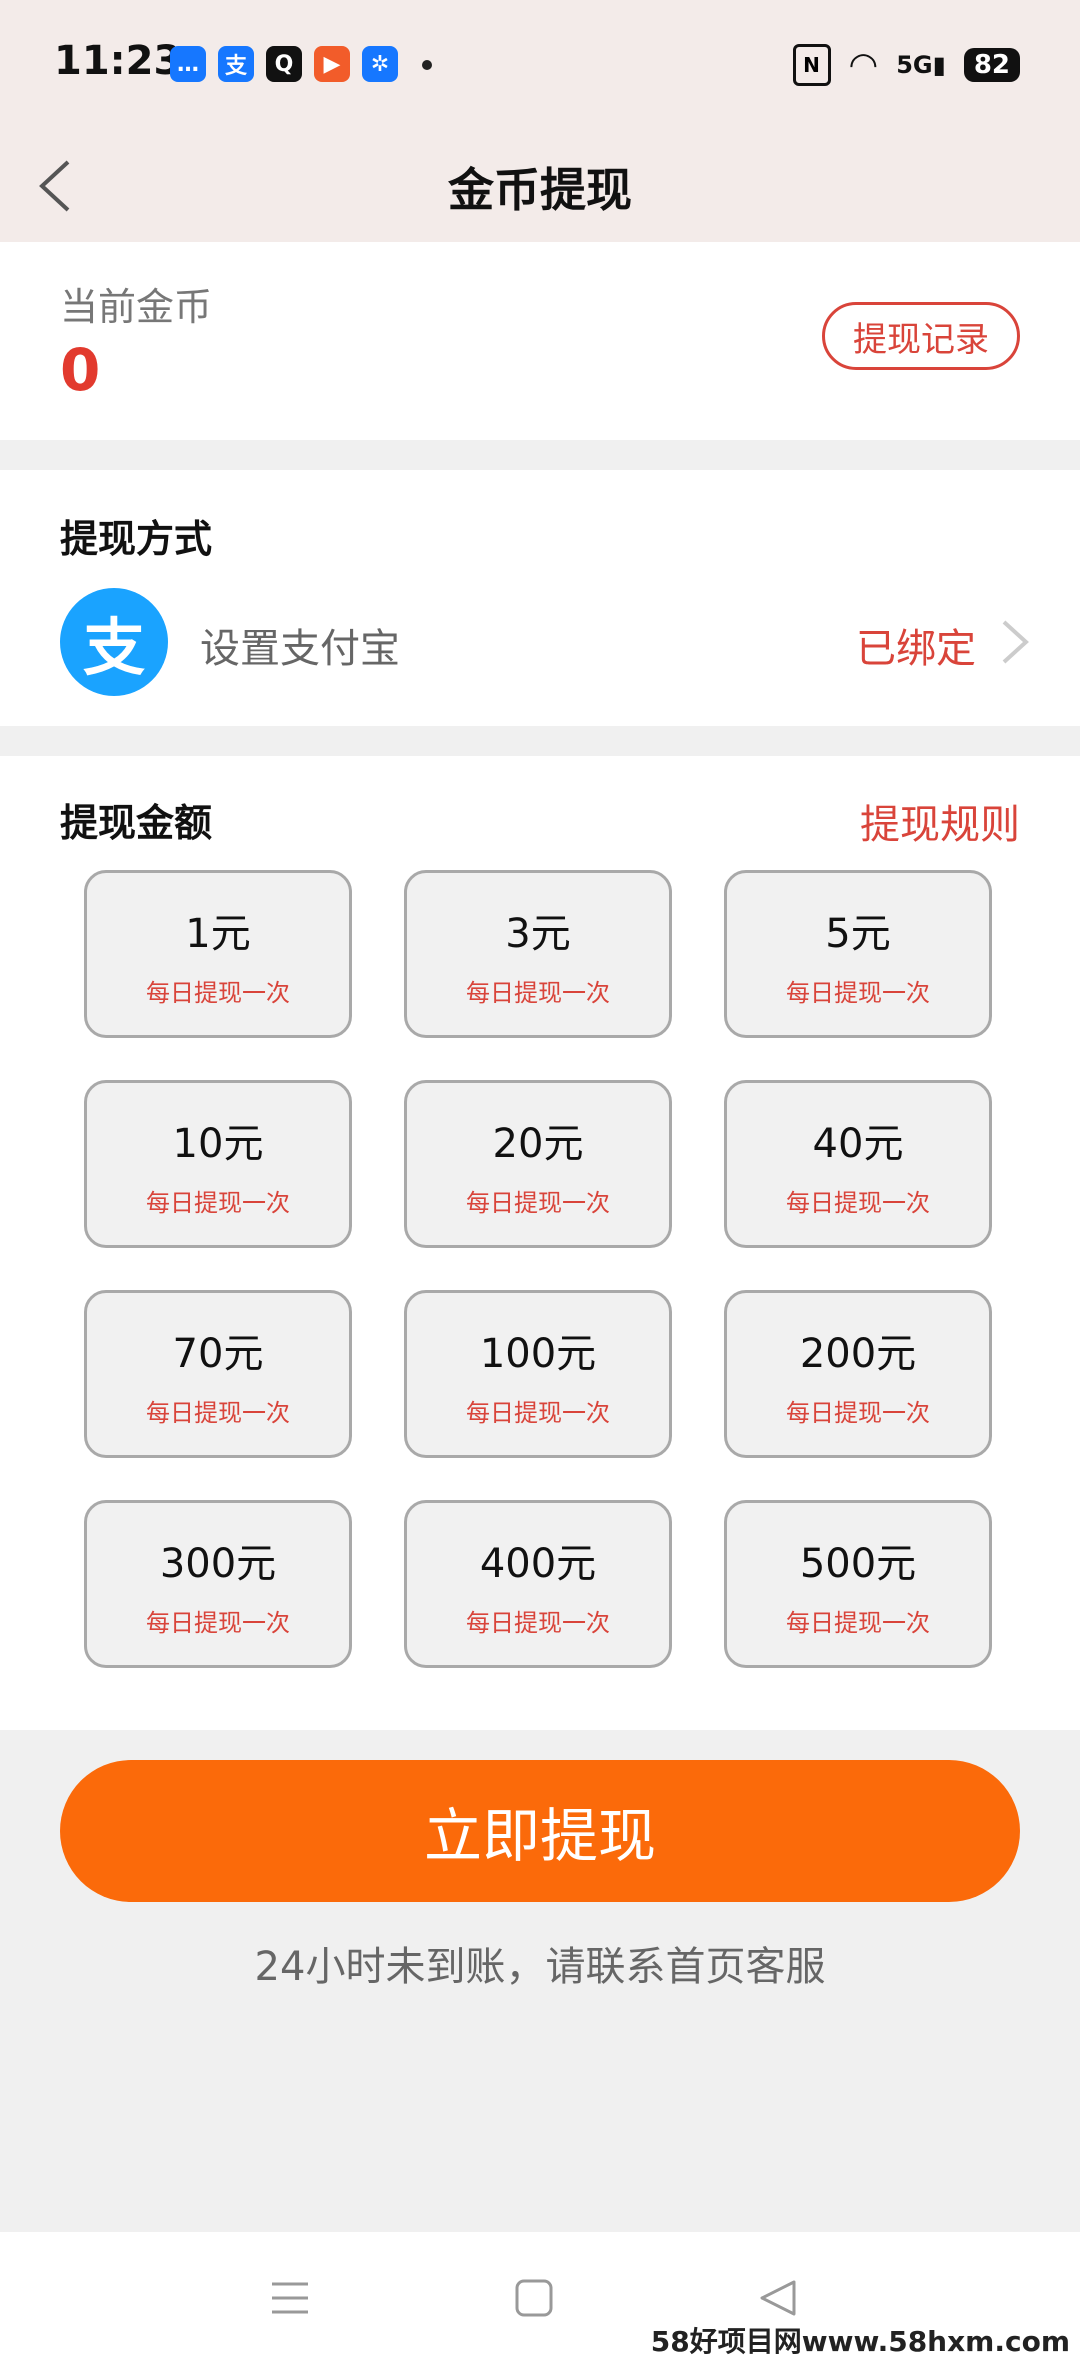 Image resolution: width=1080 pixels, height=2362 pixels. I want to click on back-triangle-icon, so click(778, 2298).